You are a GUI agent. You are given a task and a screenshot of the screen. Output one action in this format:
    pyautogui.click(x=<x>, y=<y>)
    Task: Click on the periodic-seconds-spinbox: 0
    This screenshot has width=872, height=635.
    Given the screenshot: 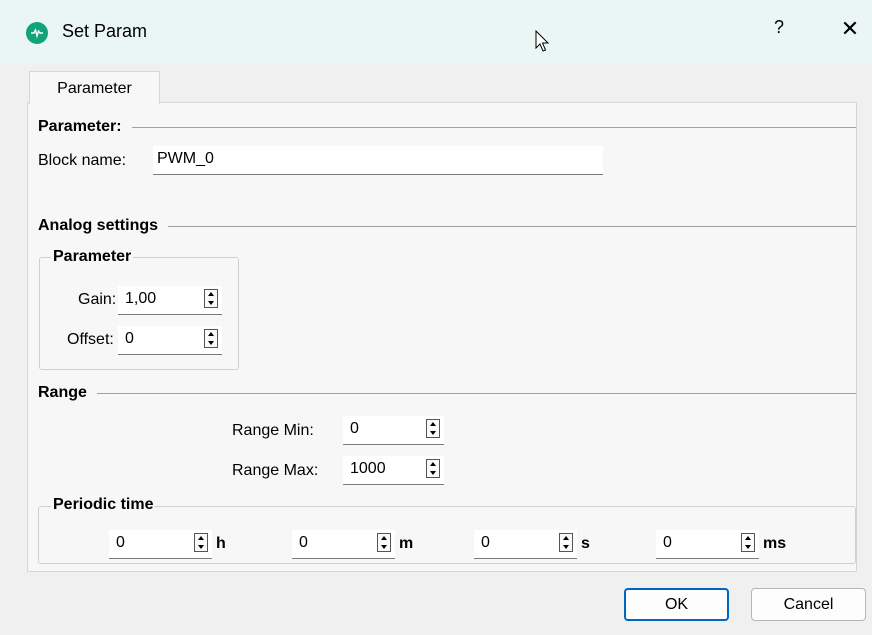 What is the action you would take?
    pyautogui.click(x=525, y=544)
    